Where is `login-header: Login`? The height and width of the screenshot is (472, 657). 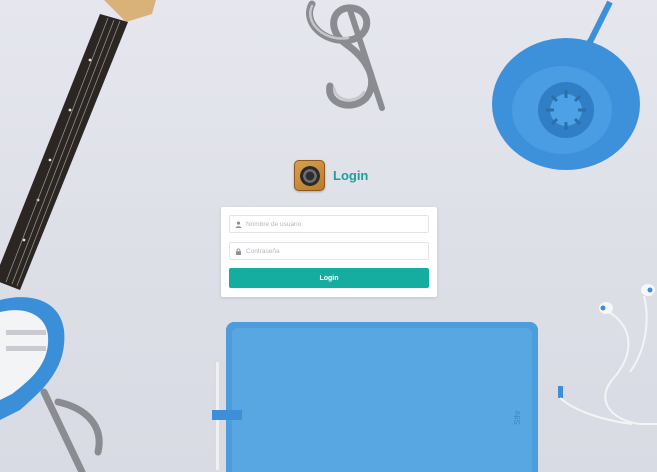 login-header: Login is located at coordinates (331, 175).